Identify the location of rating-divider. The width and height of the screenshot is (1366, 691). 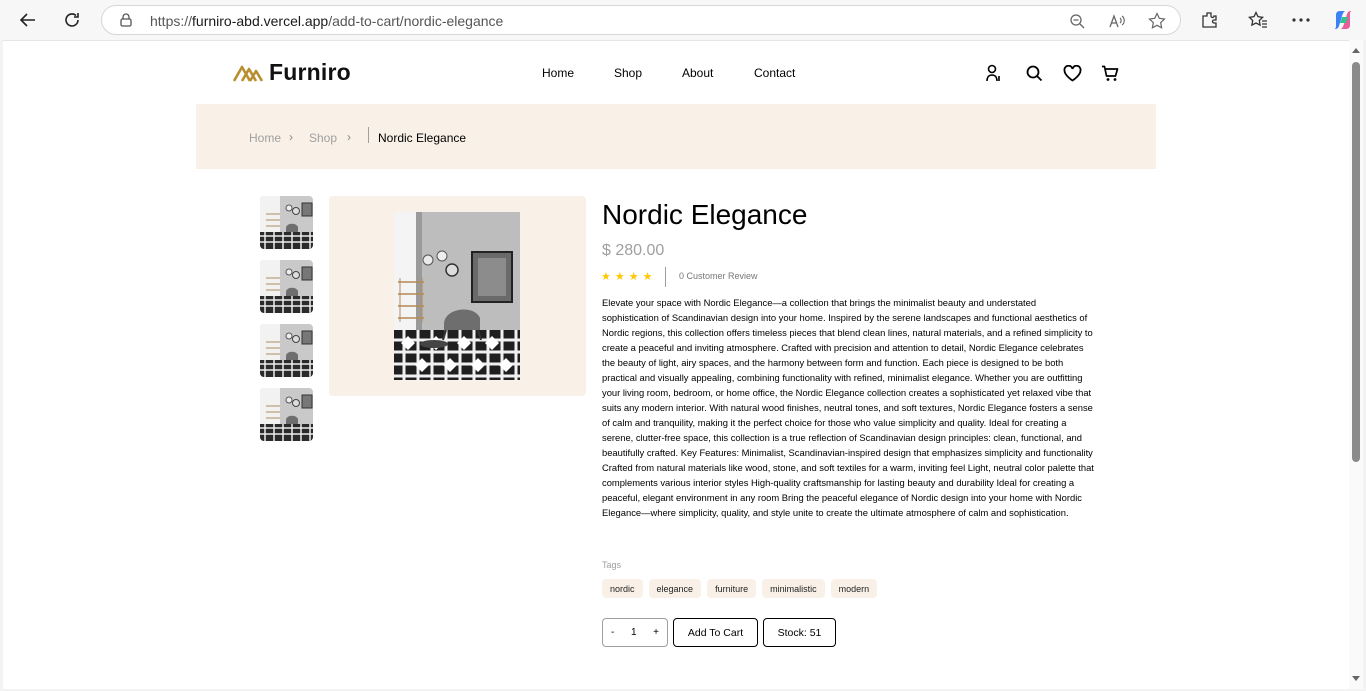
(665, 277).